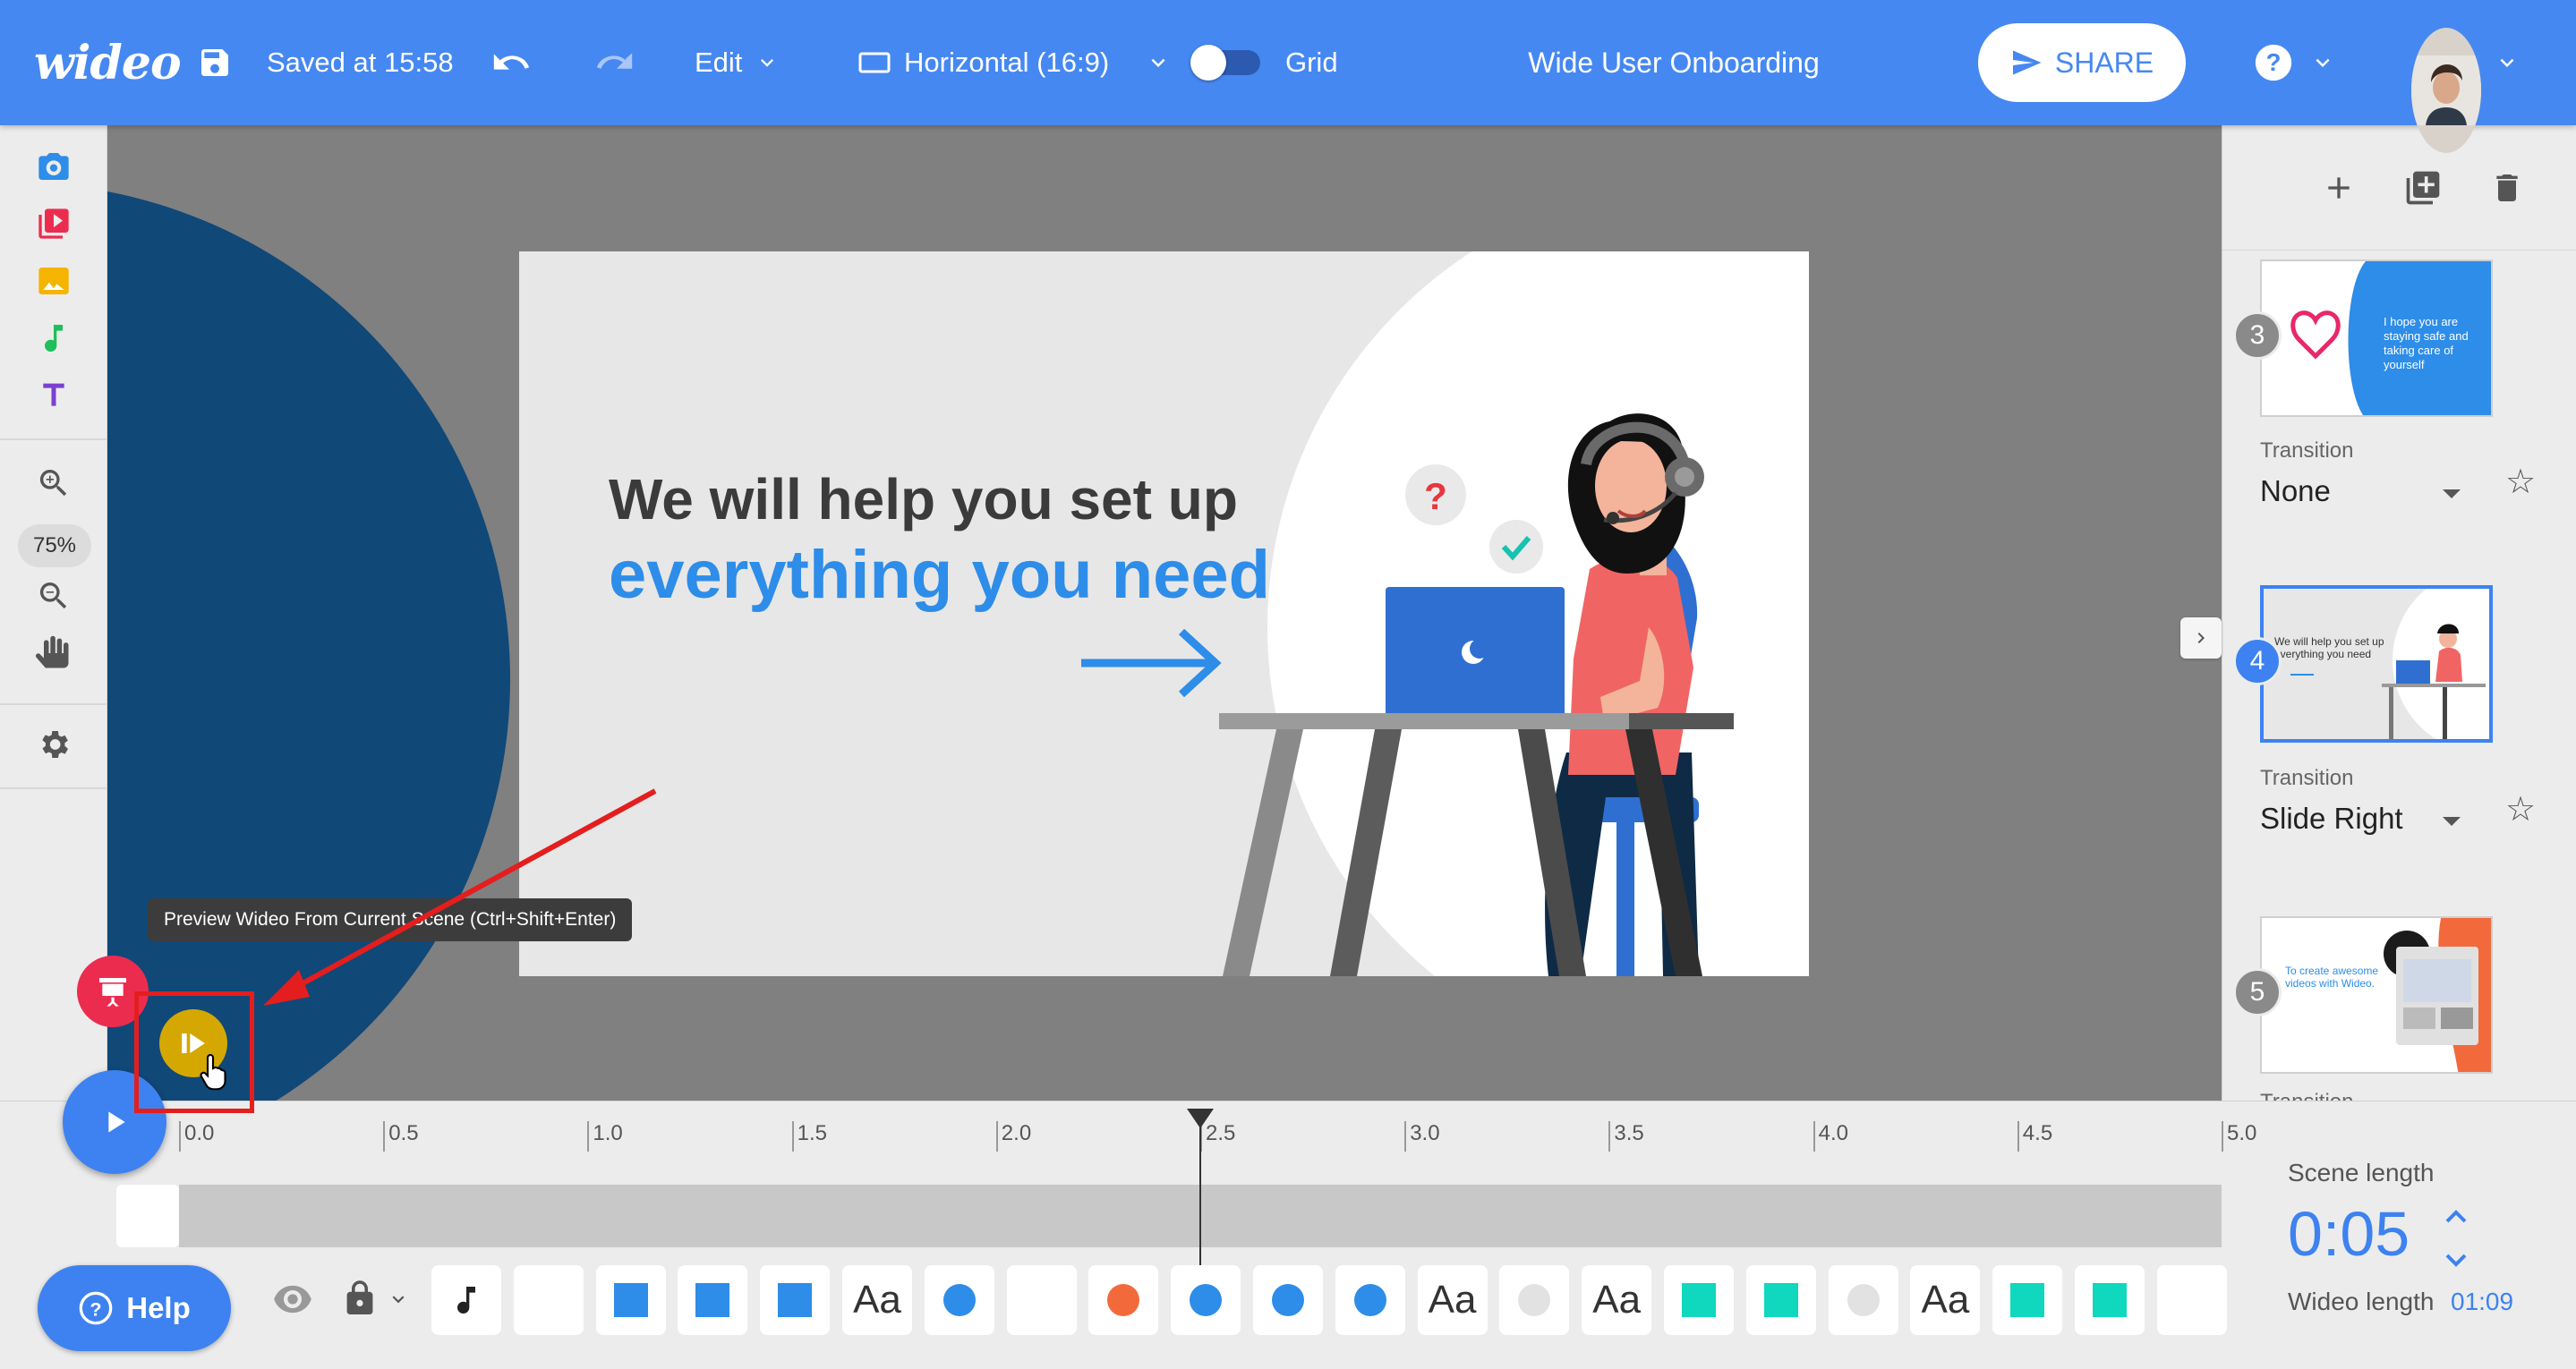 The image size is (2576, 1369). What do you see at coordinates (360, 62) in the screenshot?
I see `saved-status: Saved at 15:58` at bounding box center [360, 62].